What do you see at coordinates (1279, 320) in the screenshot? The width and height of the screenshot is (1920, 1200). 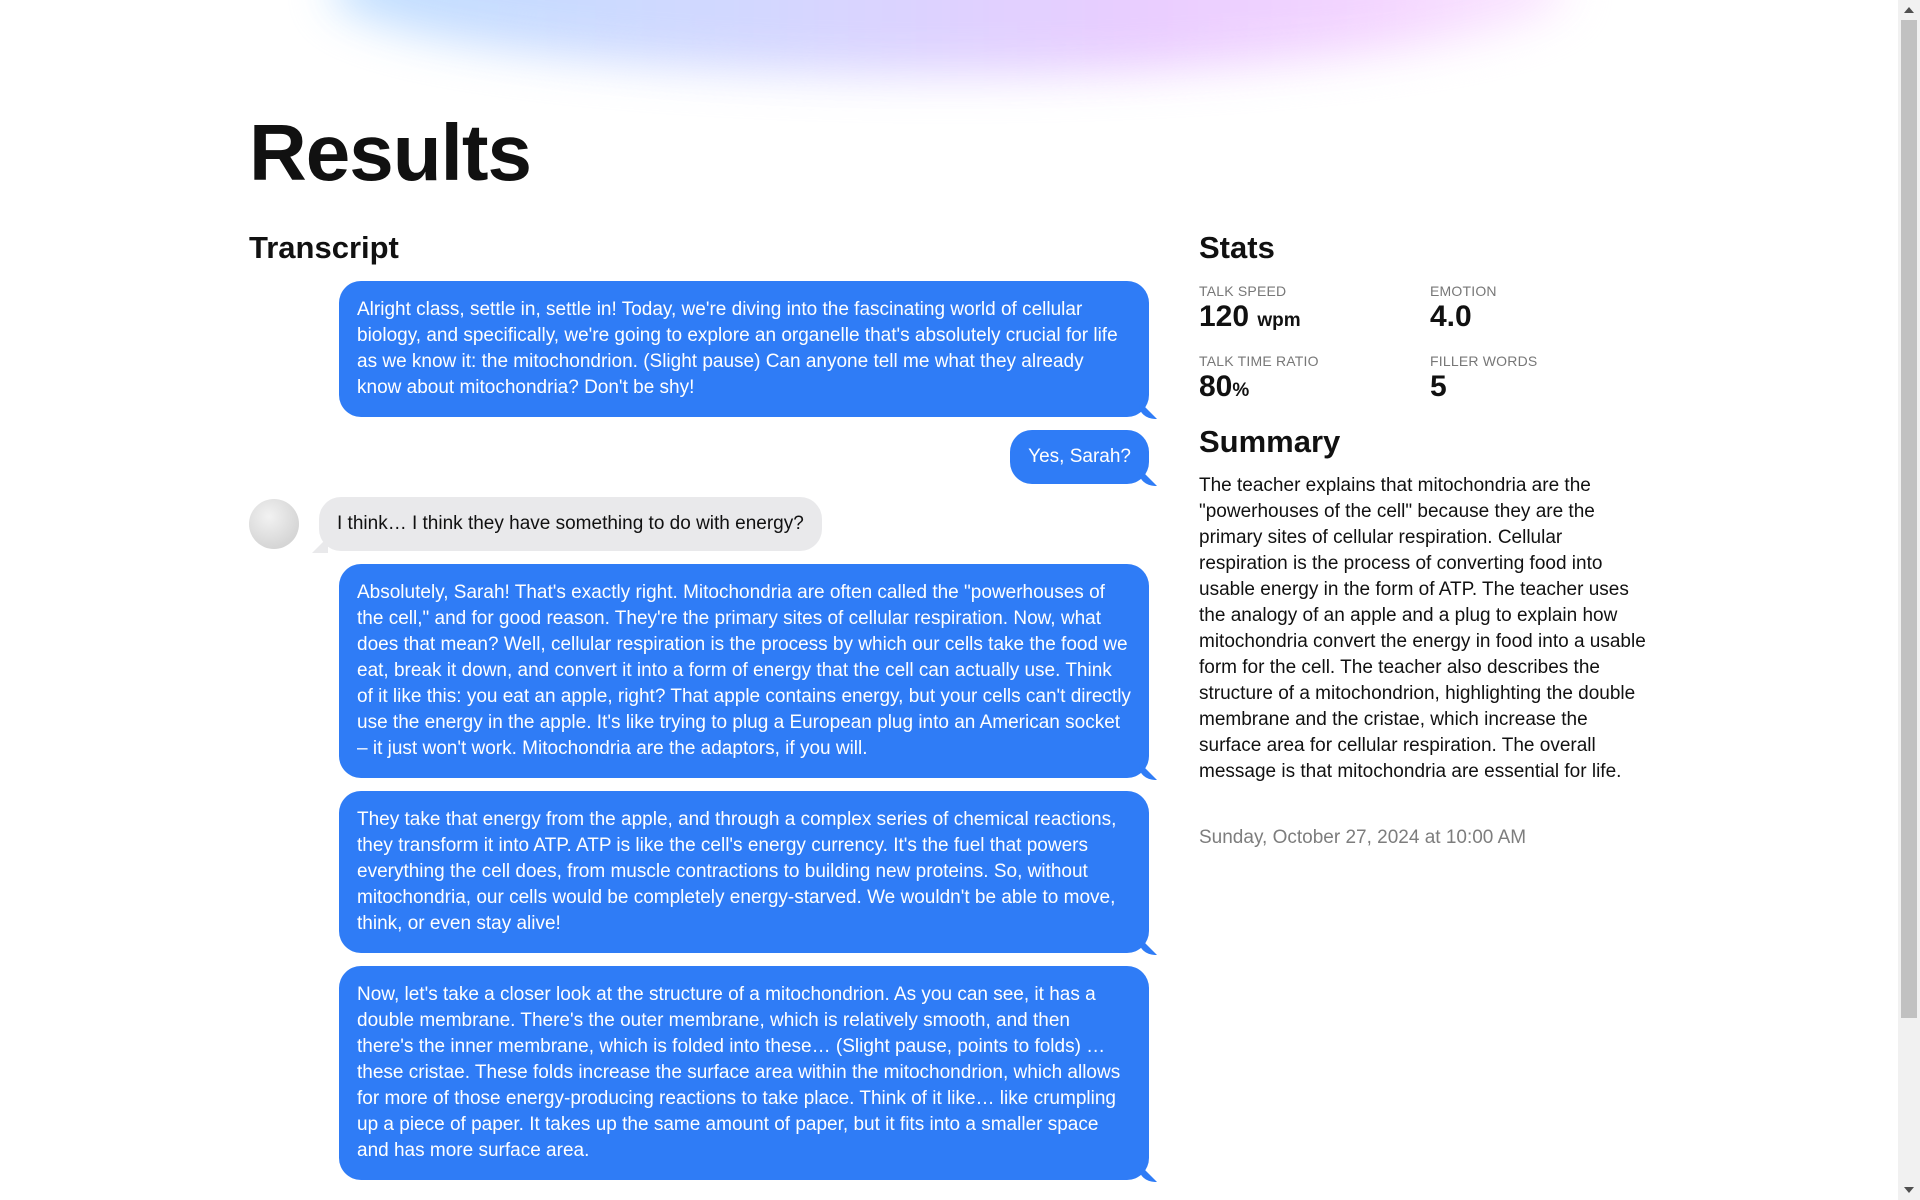 I see `stat-unit: wpm` at bounding box center [1279, 320].